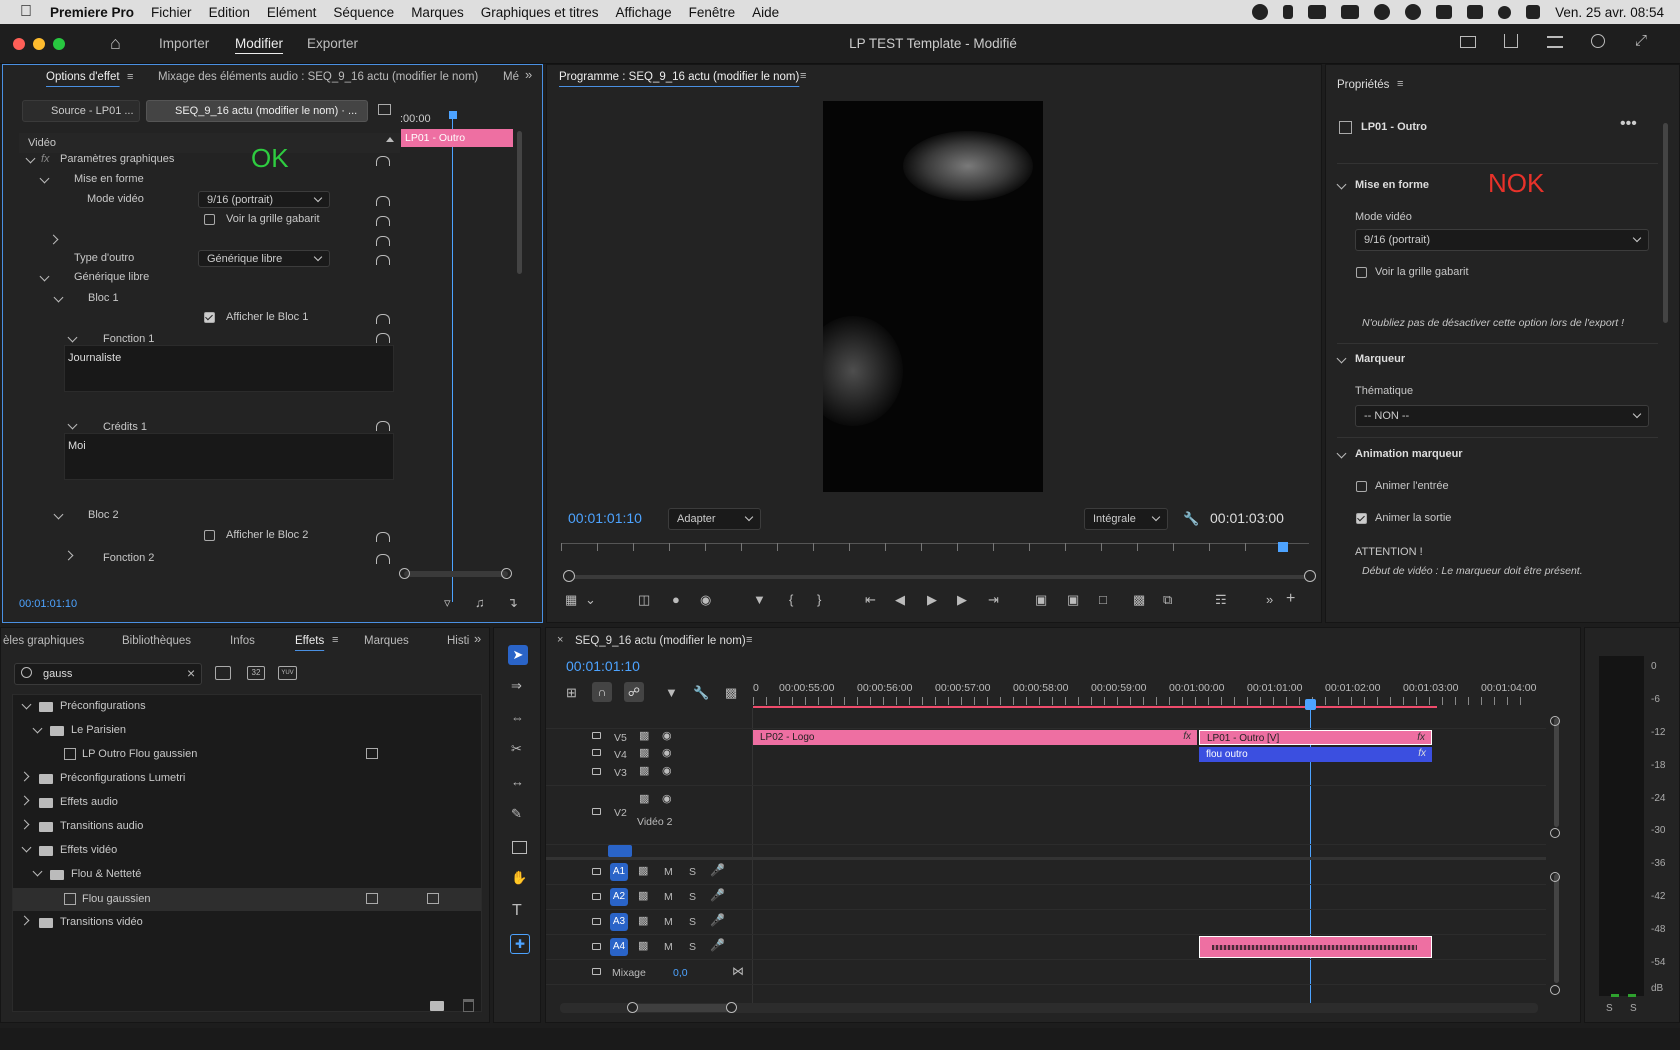 The height and width of the screenshot is (1050, 1680). What do you see at coordinates (619, 922) in the screenshot?
I see `track-a3-label: A3` at bounding box center [619, 922].